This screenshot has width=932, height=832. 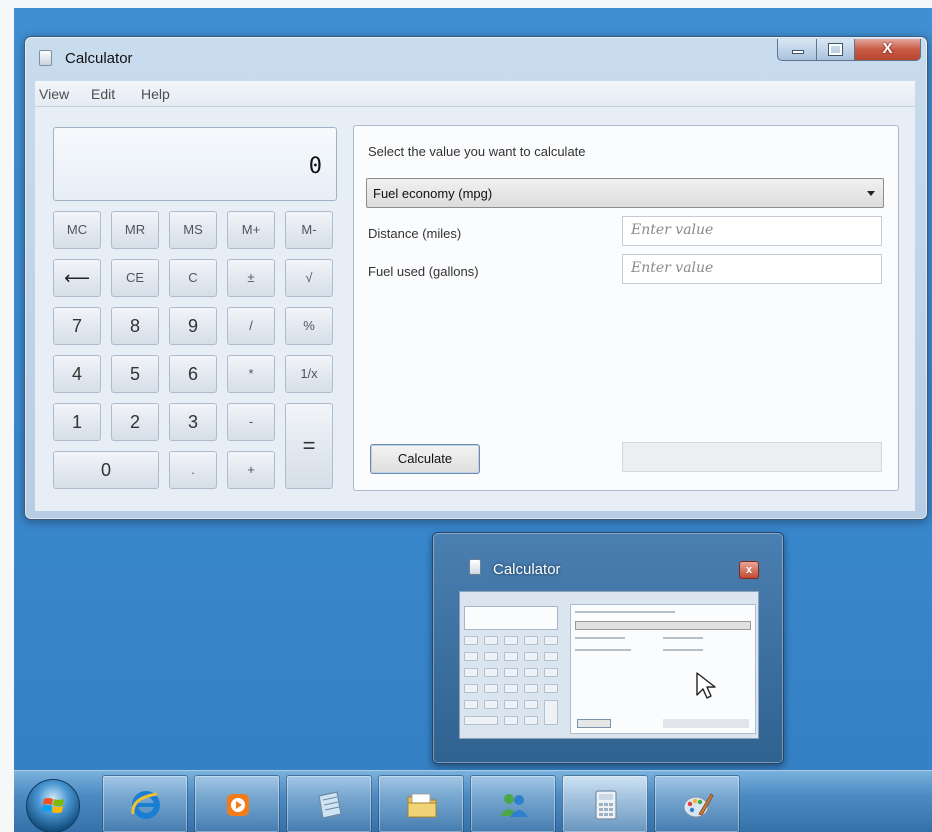 What do you see at coordinates (135, 326) in the screenshot?
I see `key-8: 8` at bounding box center [135, 326].